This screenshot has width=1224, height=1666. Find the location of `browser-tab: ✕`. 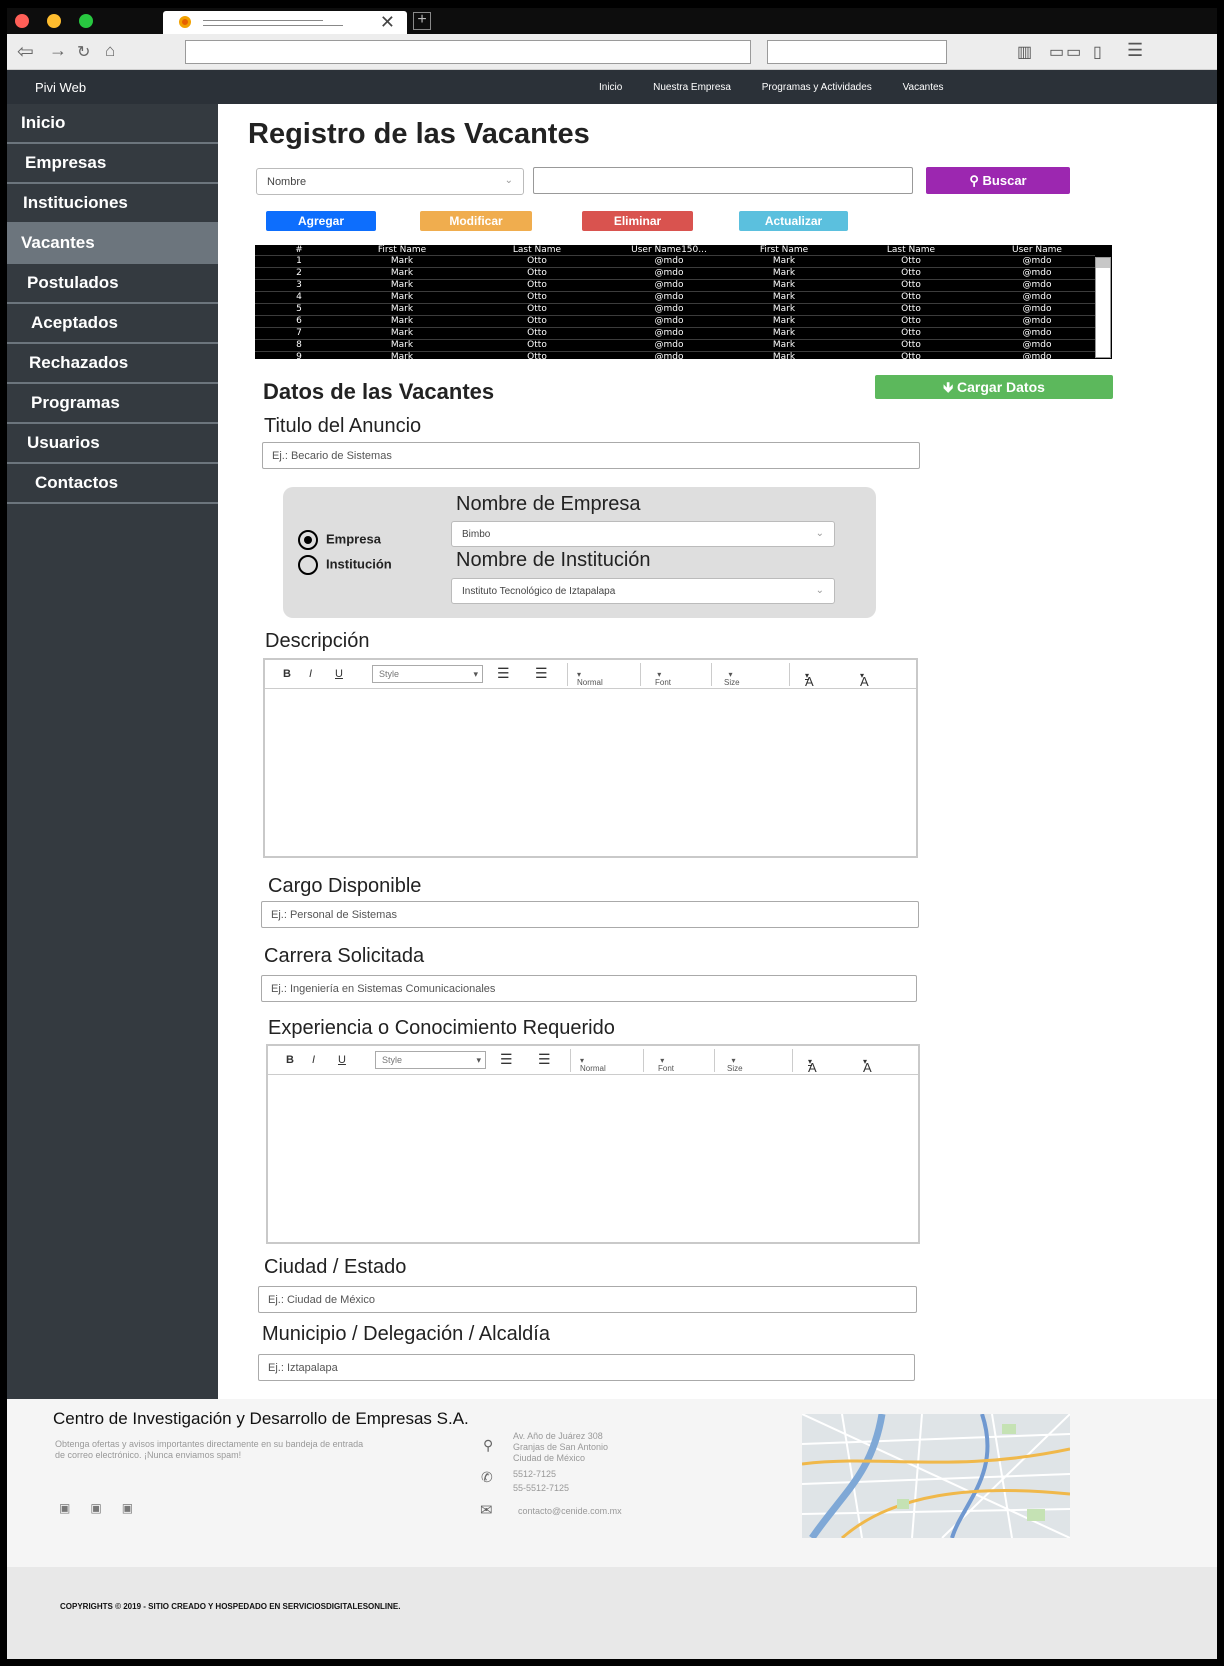

browser-tab: ✕ is located at coordinates (285, 22).